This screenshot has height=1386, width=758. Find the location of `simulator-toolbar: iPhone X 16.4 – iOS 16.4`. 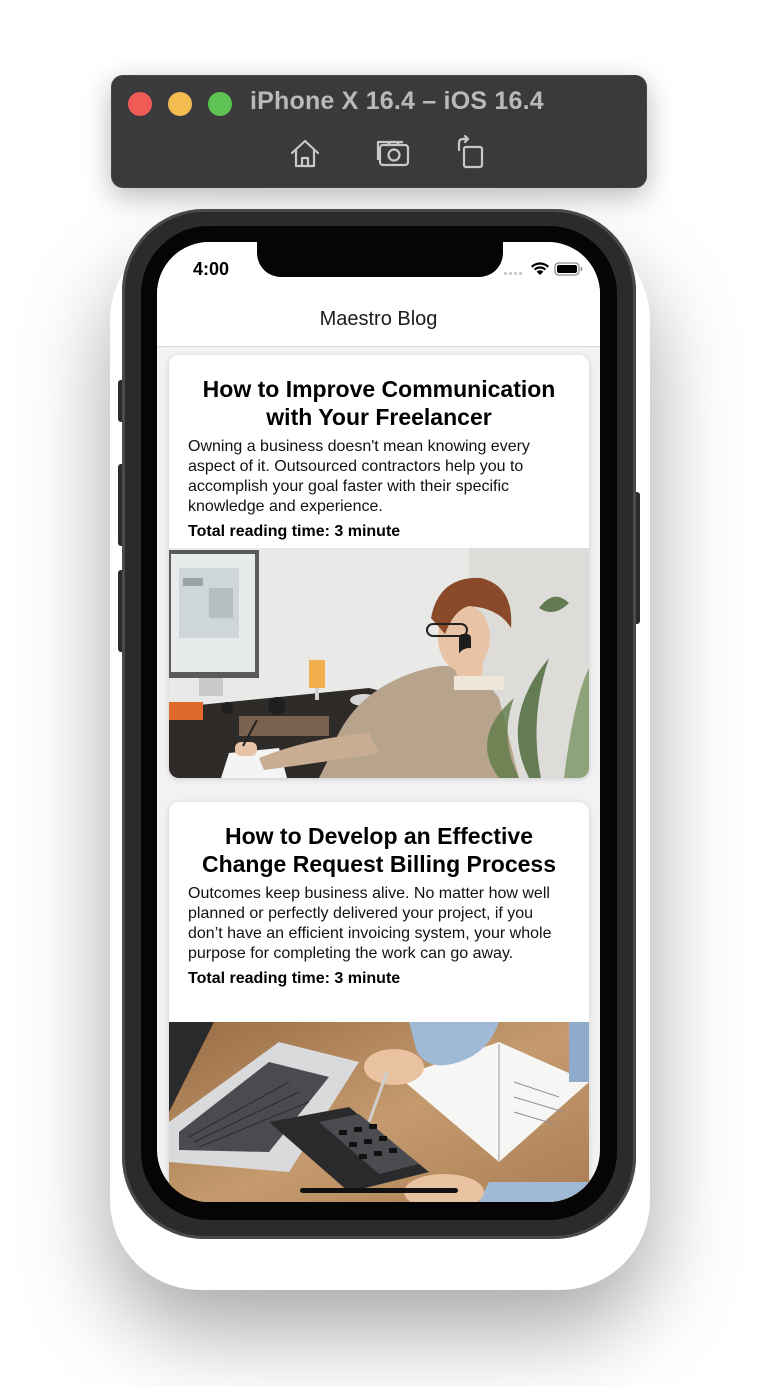

simulator-toolbar: iPhone X 16.4 – iOS 16.4 is located at coordinates (379, 131).